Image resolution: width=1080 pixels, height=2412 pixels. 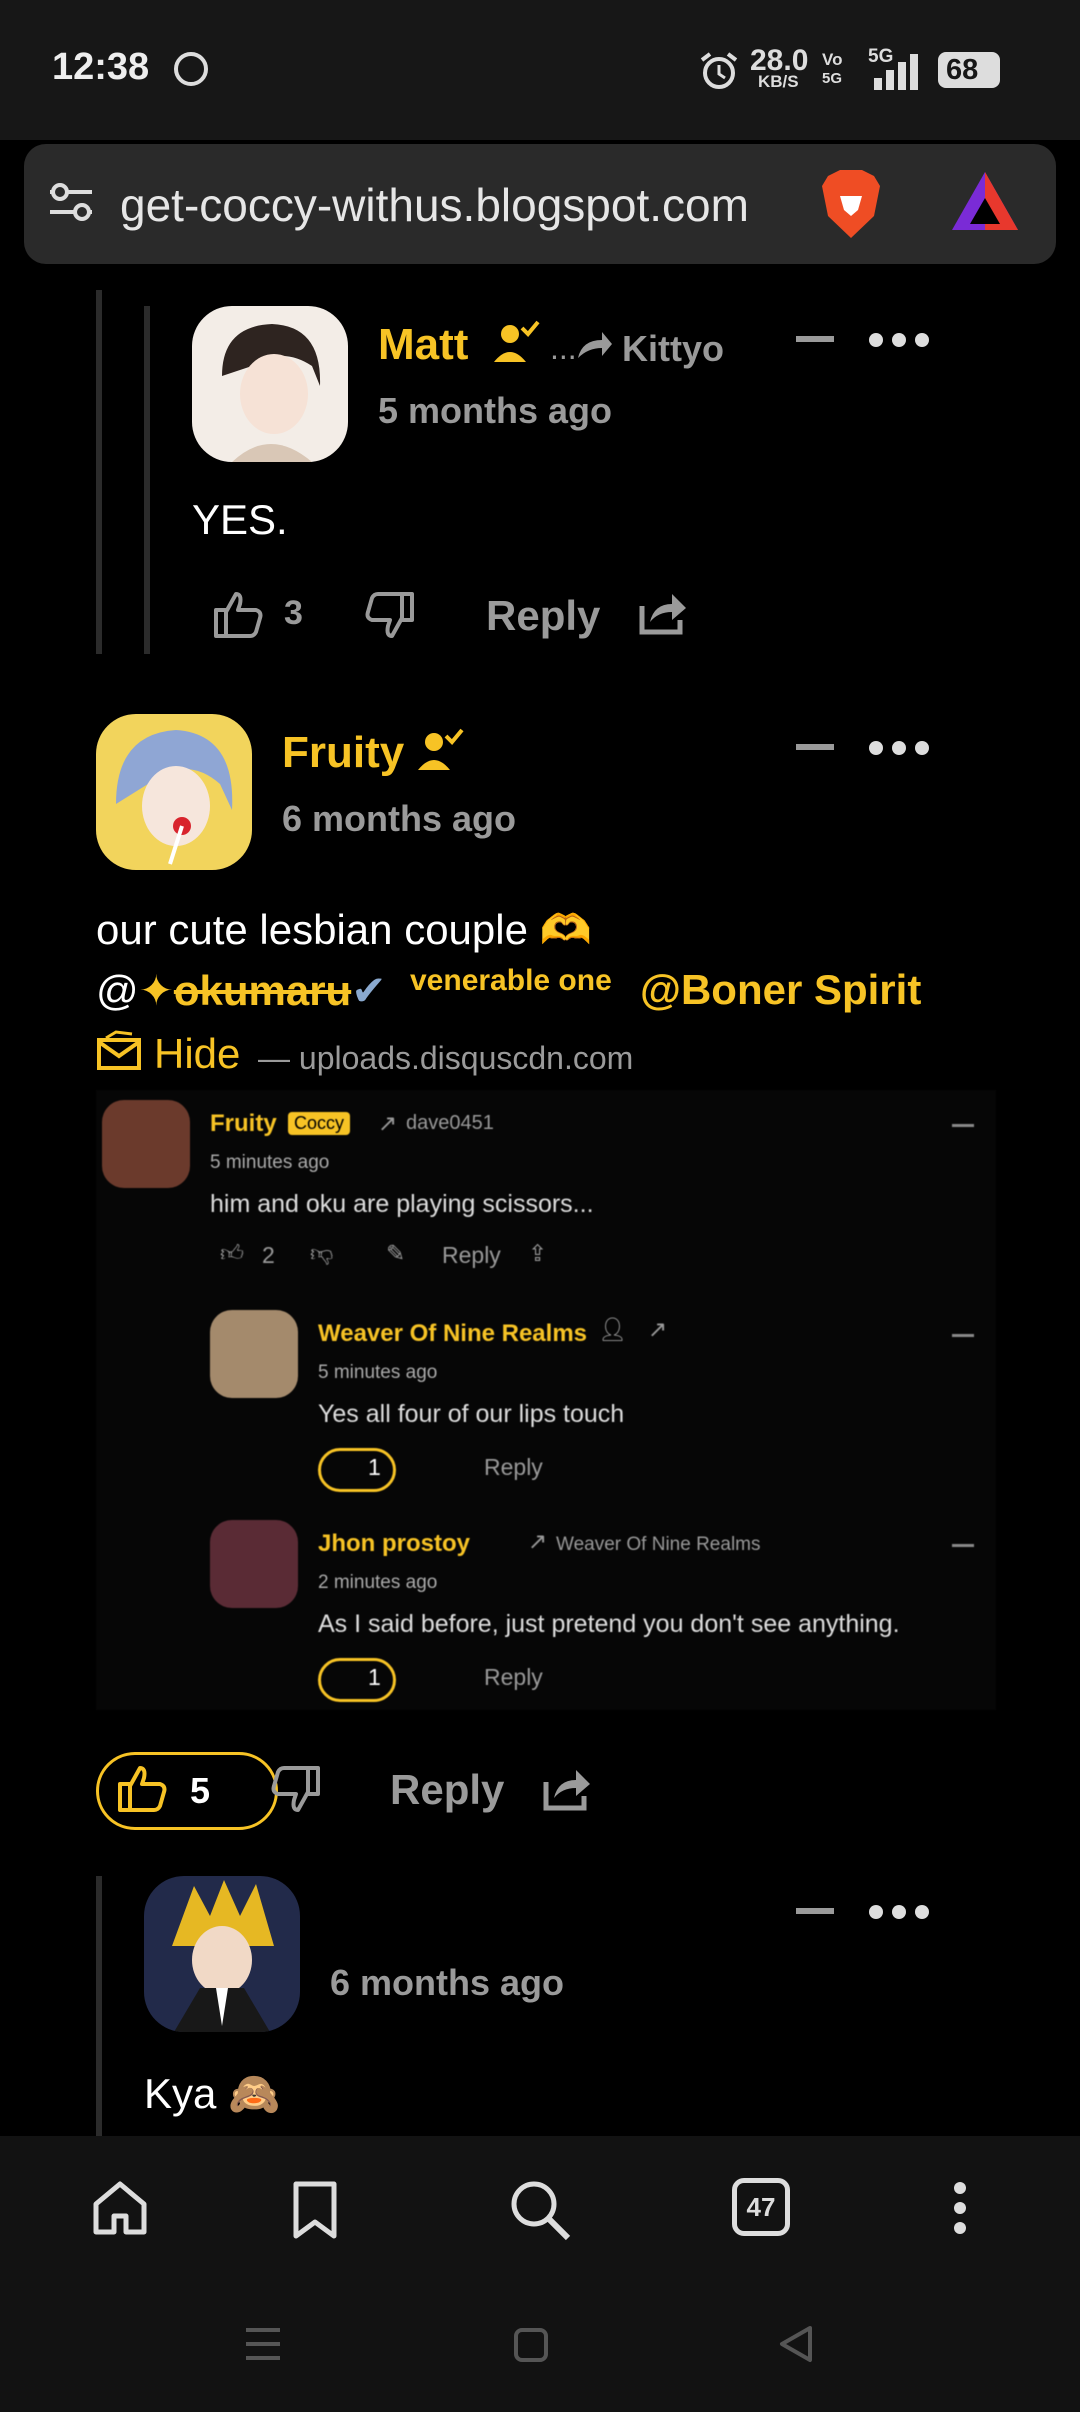 I want to click on volte-label: Vo, so click(x=832, y=59).